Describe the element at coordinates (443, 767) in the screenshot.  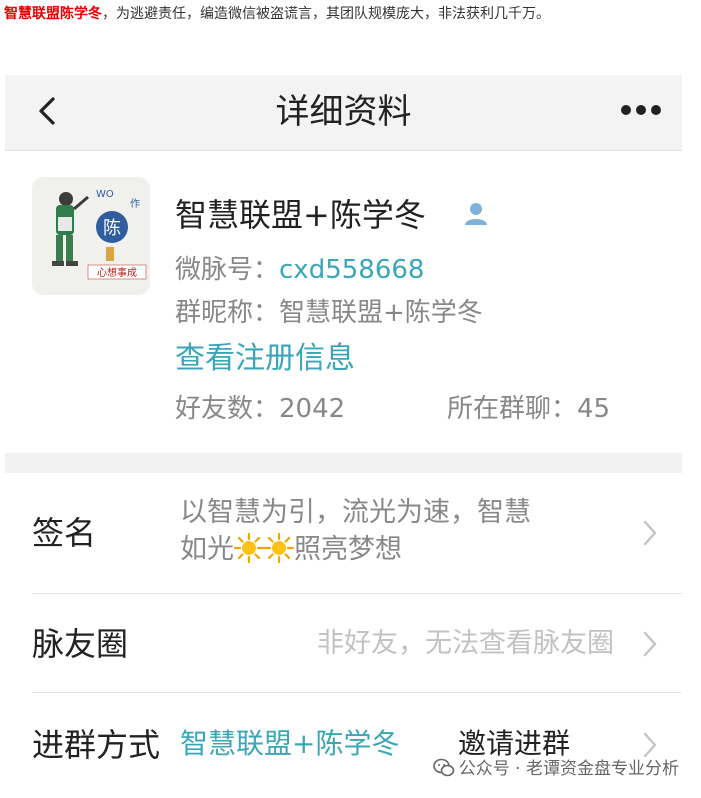
I see `wechat-icon` at that location.